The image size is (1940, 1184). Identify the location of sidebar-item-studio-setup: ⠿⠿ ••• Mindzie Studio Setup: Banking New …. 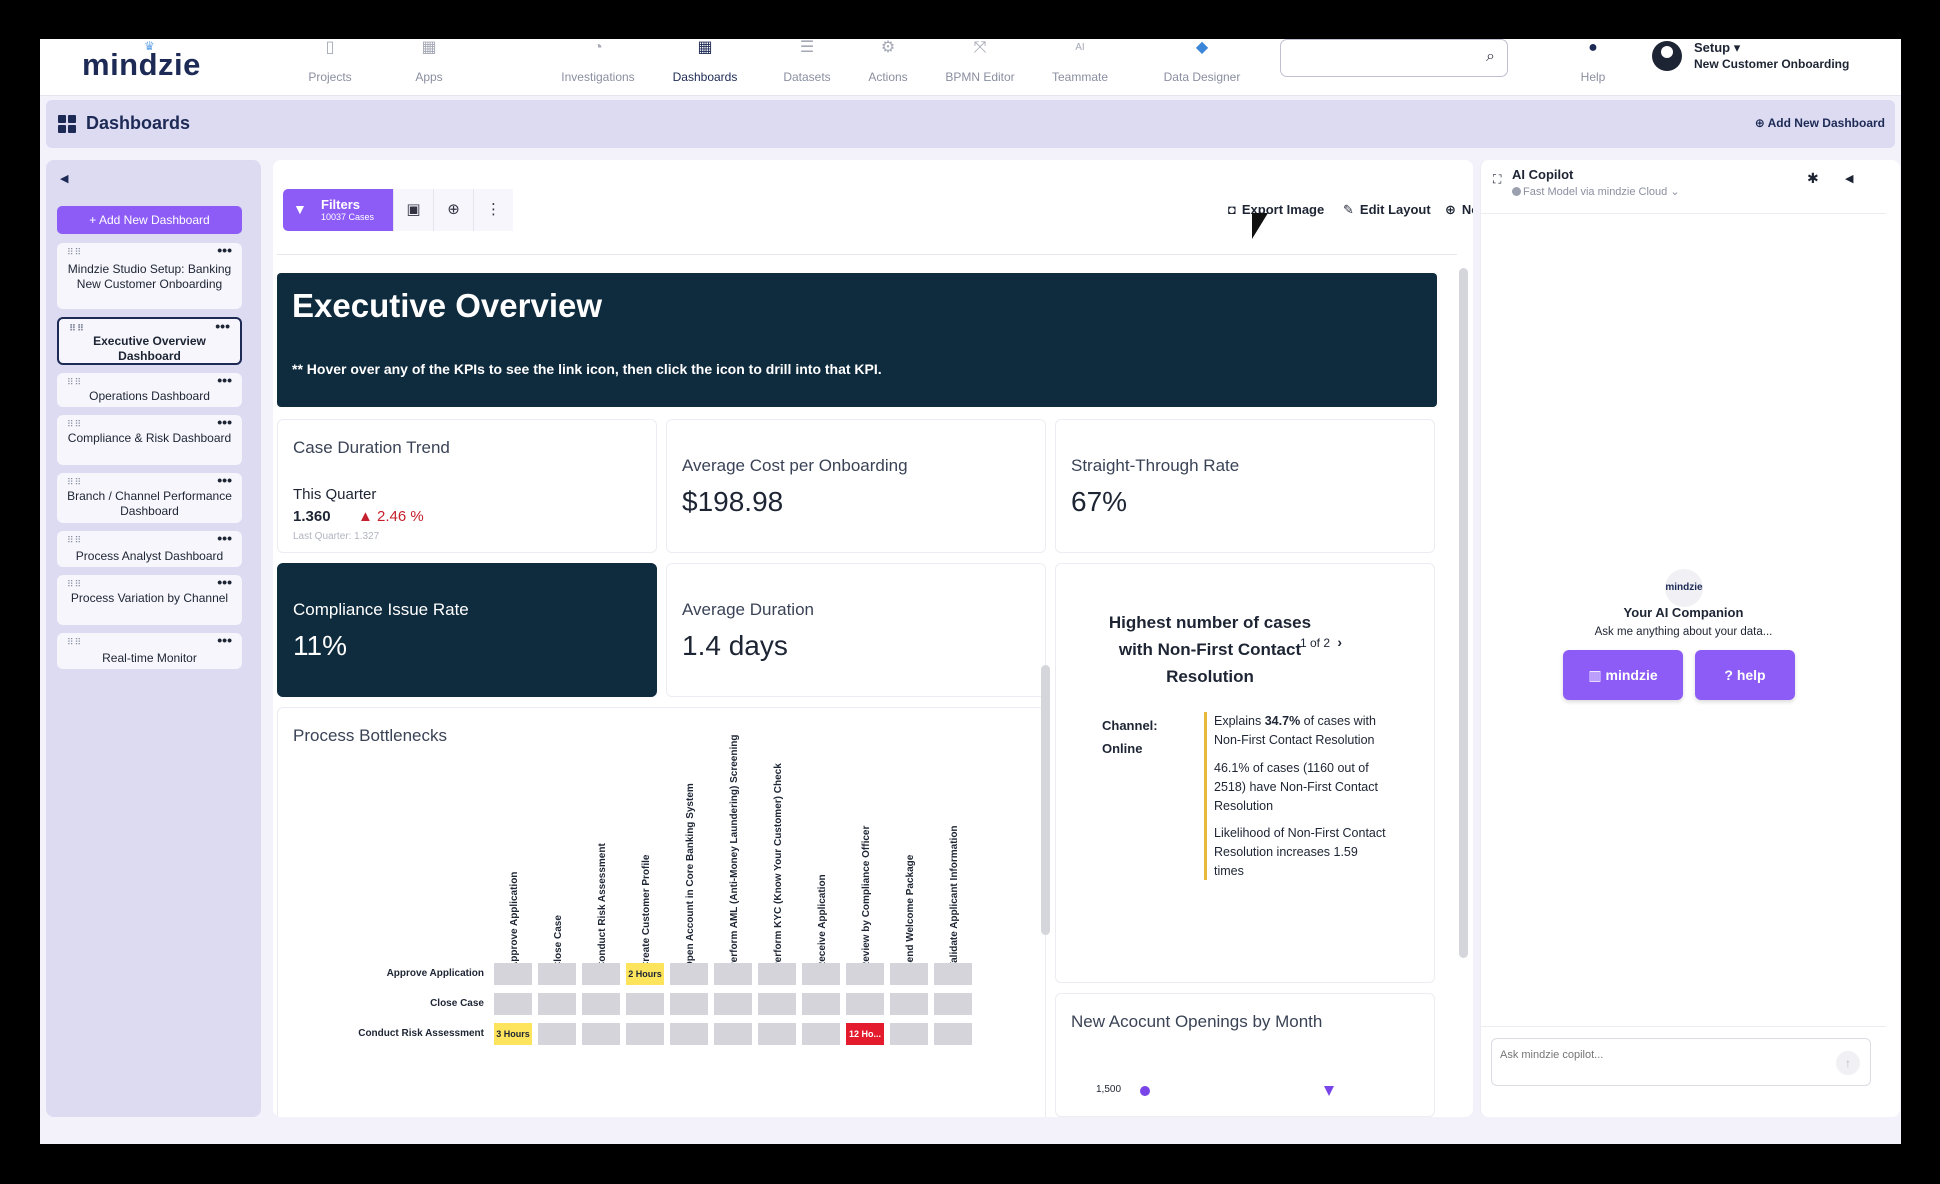
(149, 275).